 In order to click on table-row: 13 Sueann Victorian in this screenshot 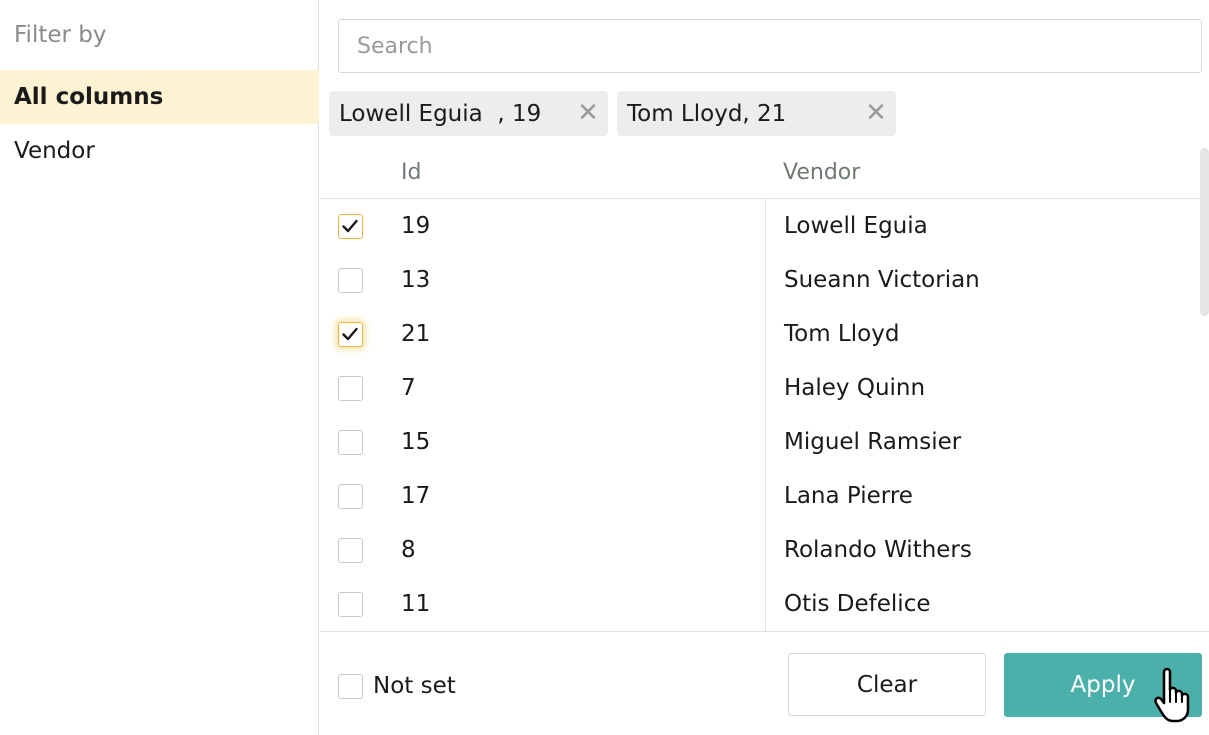, I will do `click(759, 281)`.